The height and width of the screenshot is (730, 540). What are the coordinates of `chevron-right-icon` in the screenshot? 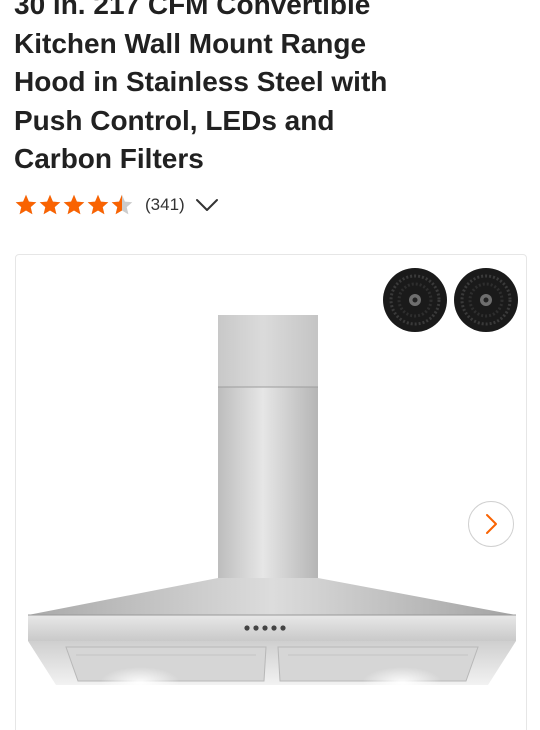 It's located at (491, 524).